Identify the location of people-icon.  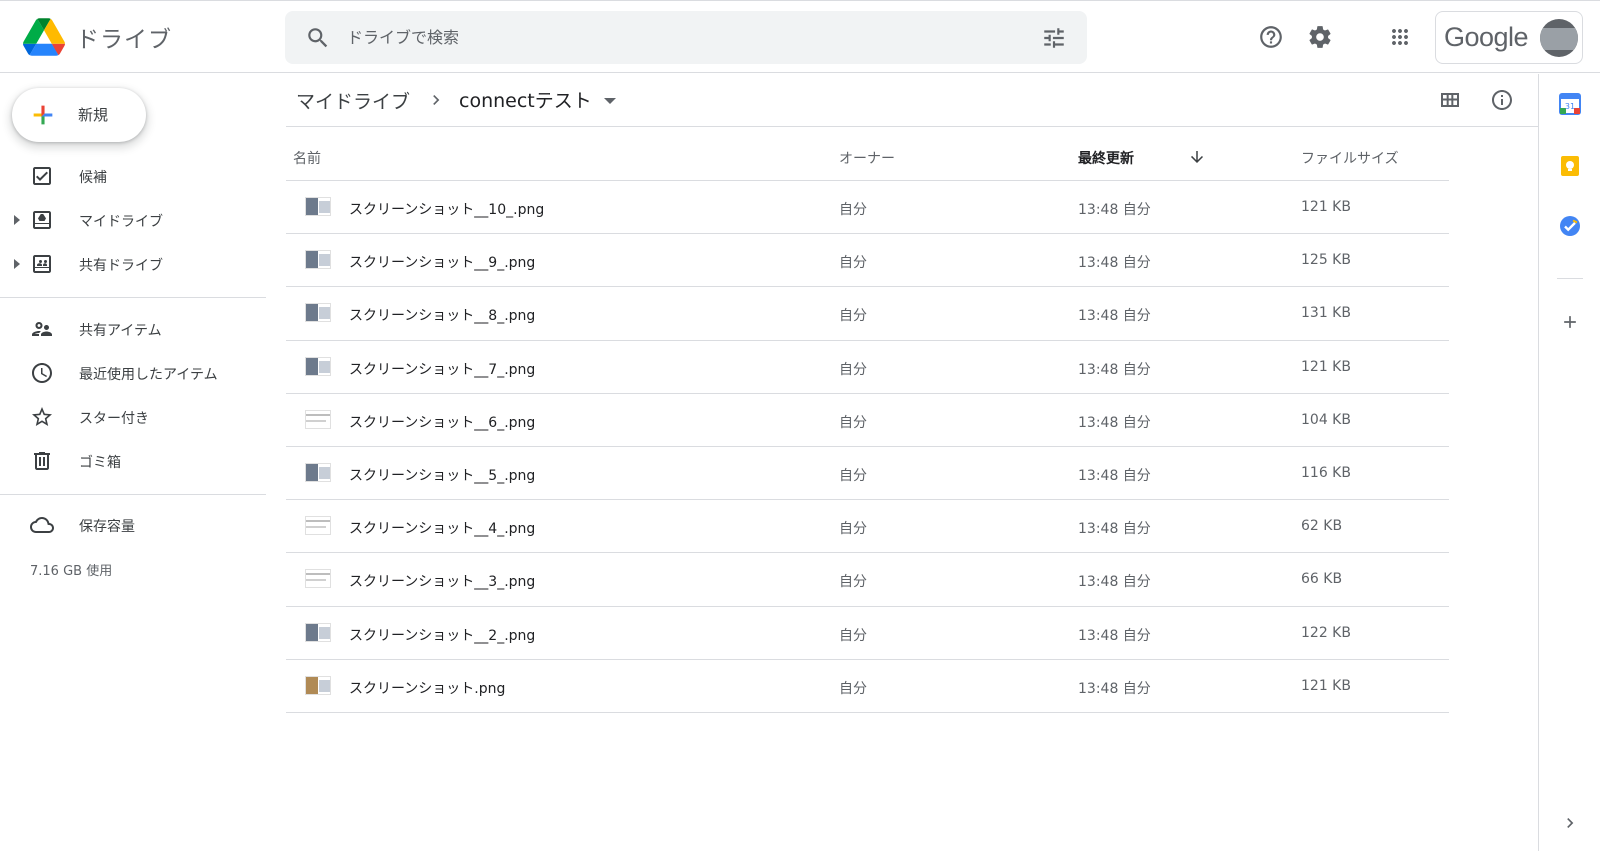
(42, 329).